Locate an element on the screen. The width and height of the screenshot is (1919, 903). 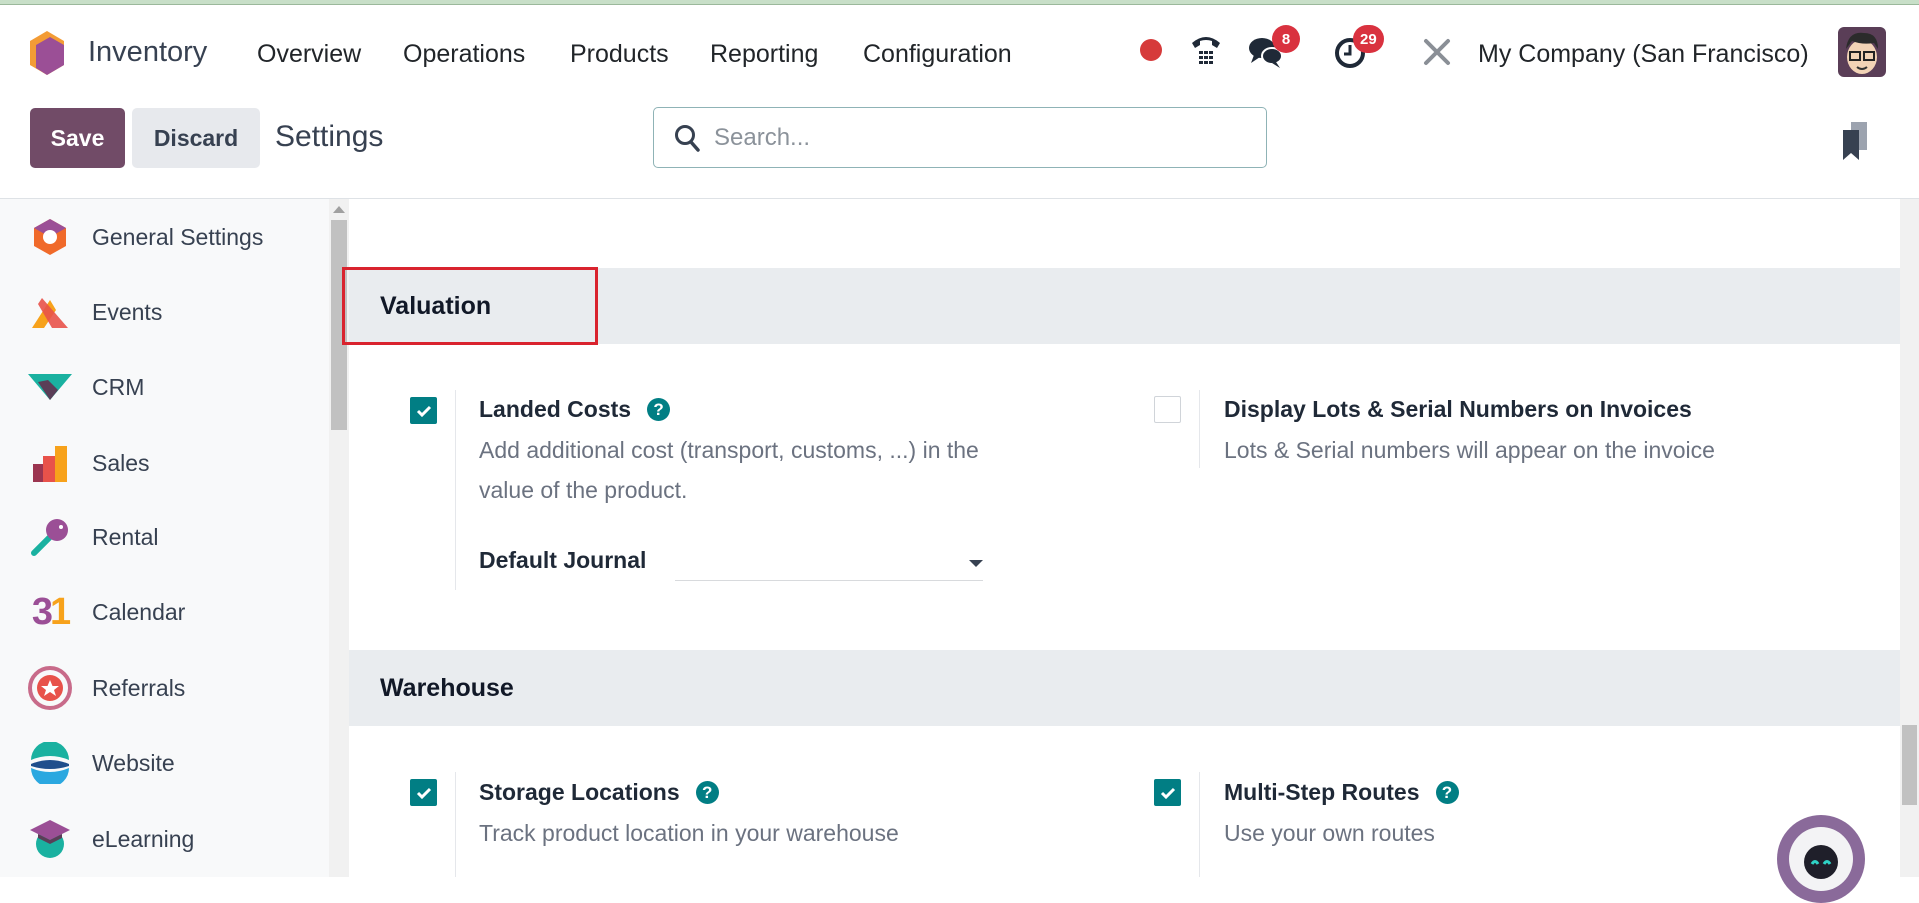
sidebar-item-elearning: eLearning is located at coordinates (111, 839).